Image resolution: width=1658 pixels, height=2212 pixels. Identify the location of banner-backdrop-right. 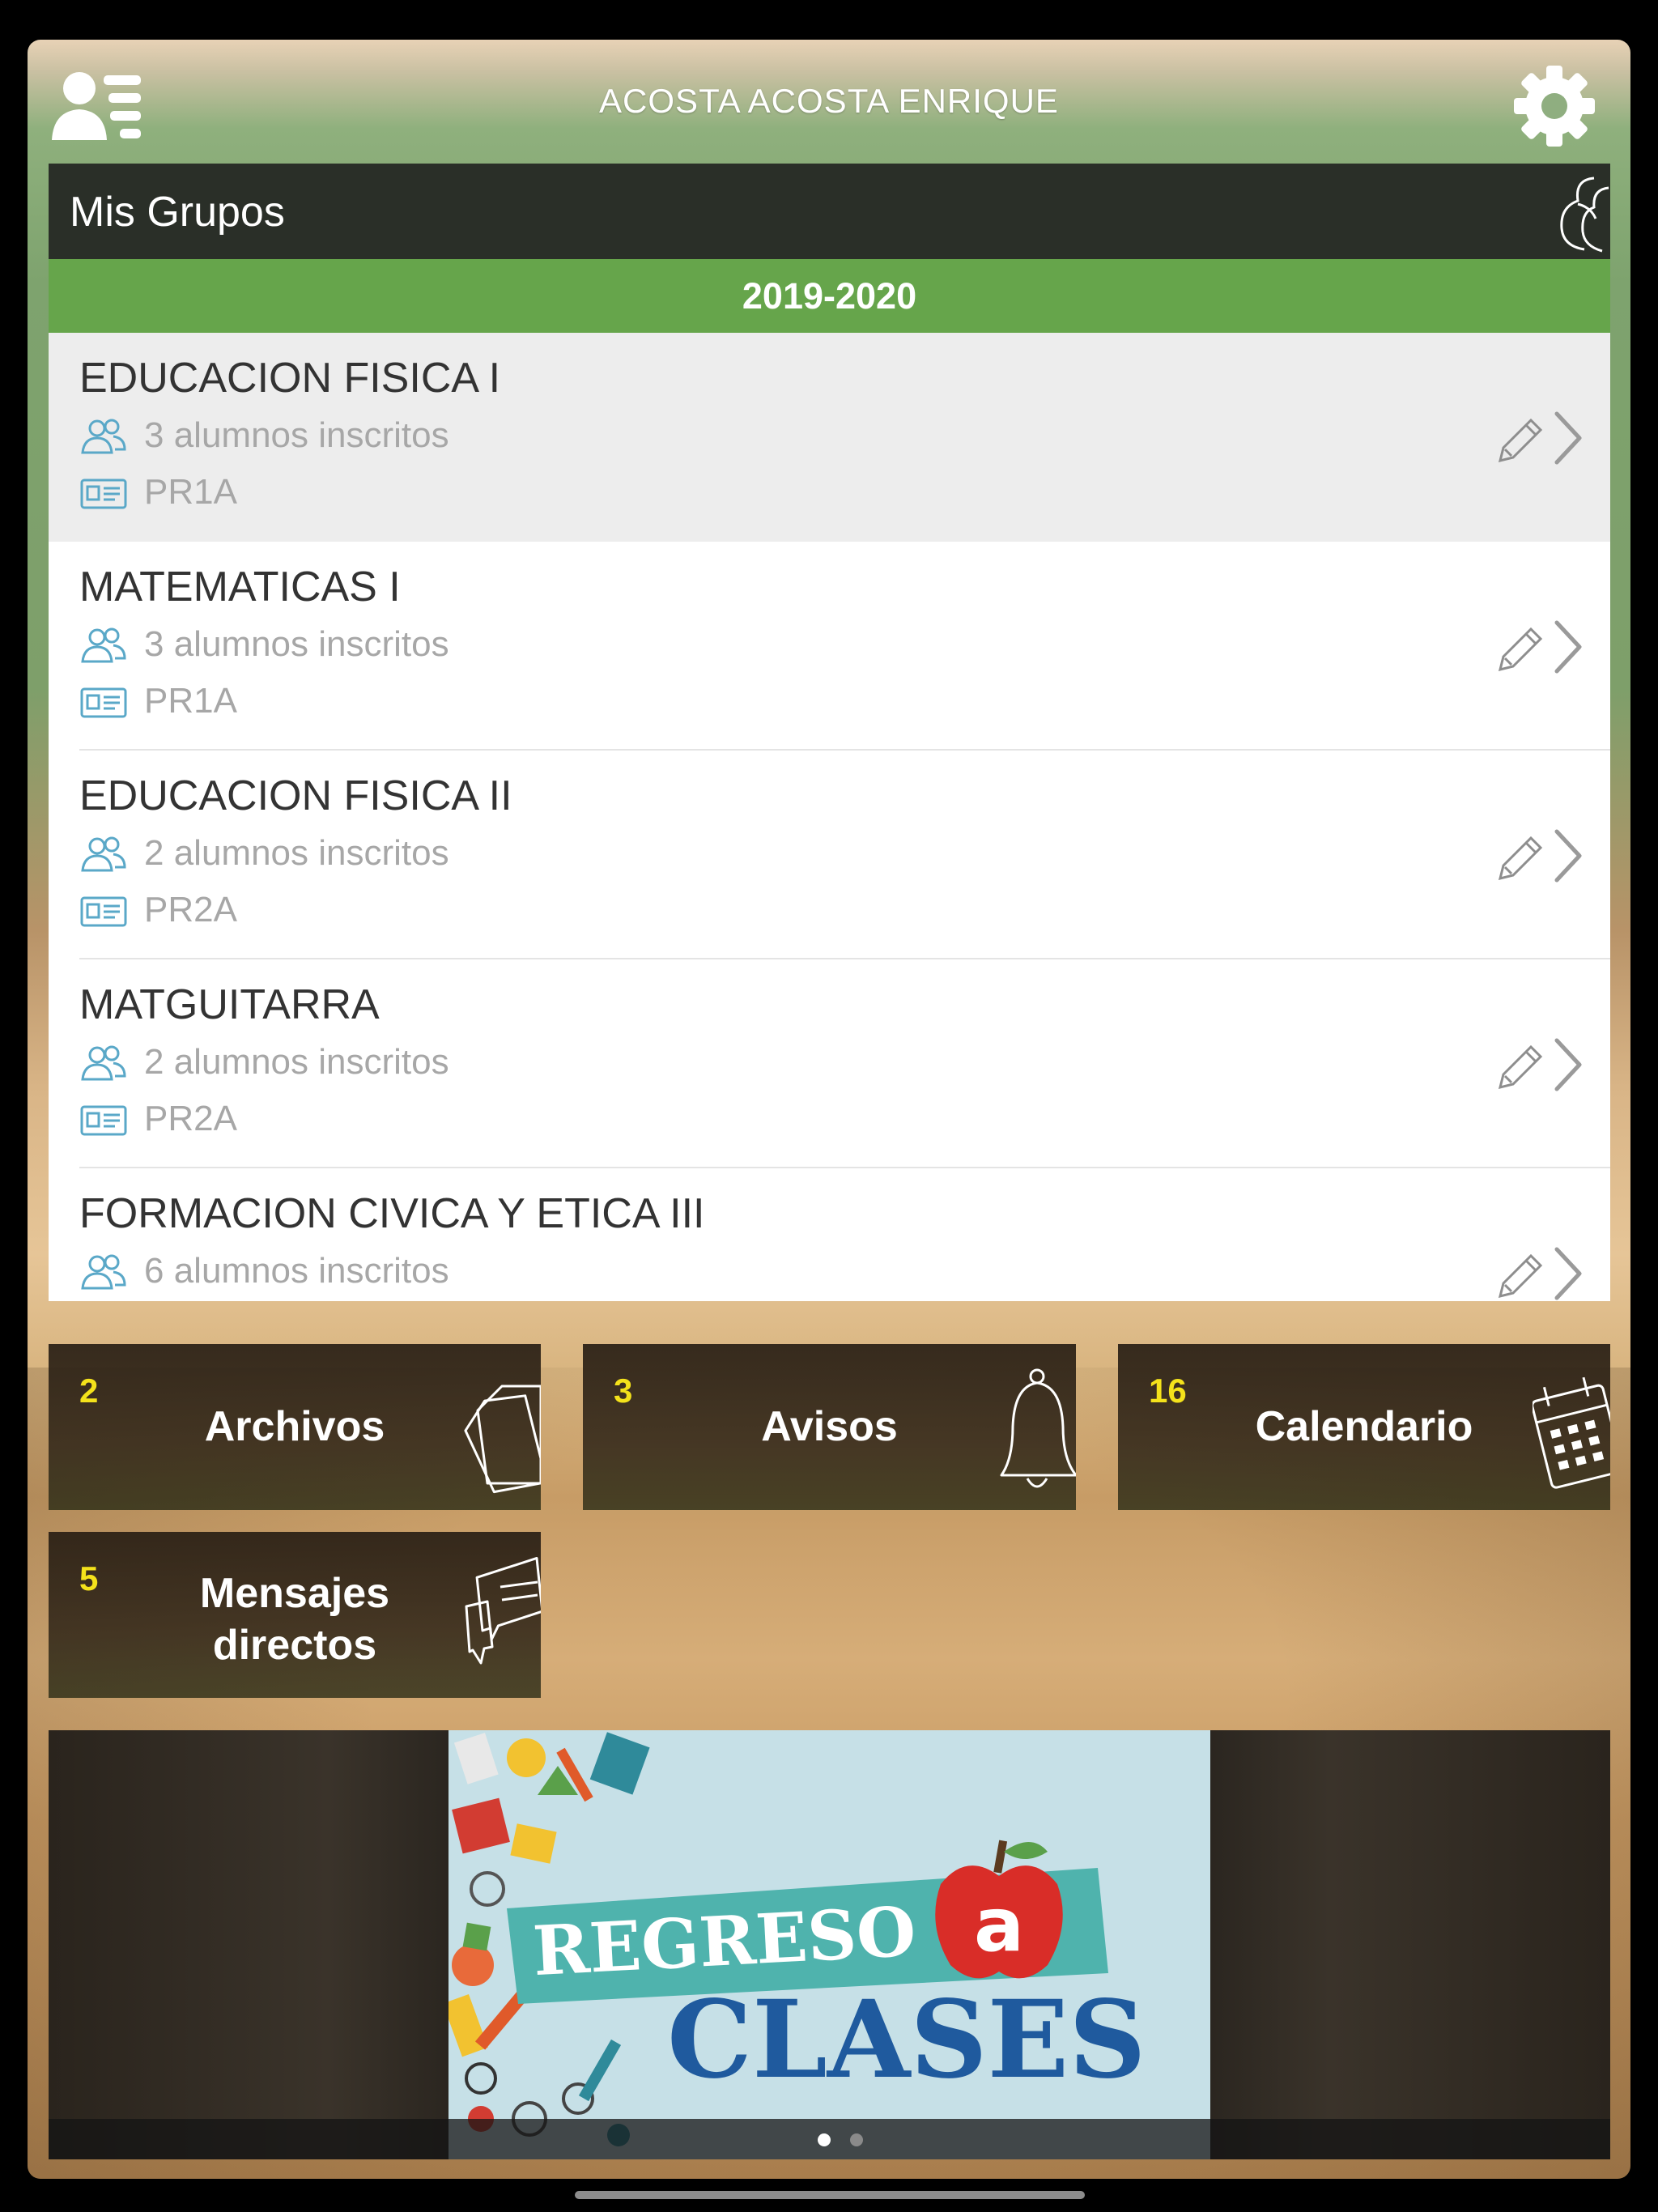
(1410, 1945).